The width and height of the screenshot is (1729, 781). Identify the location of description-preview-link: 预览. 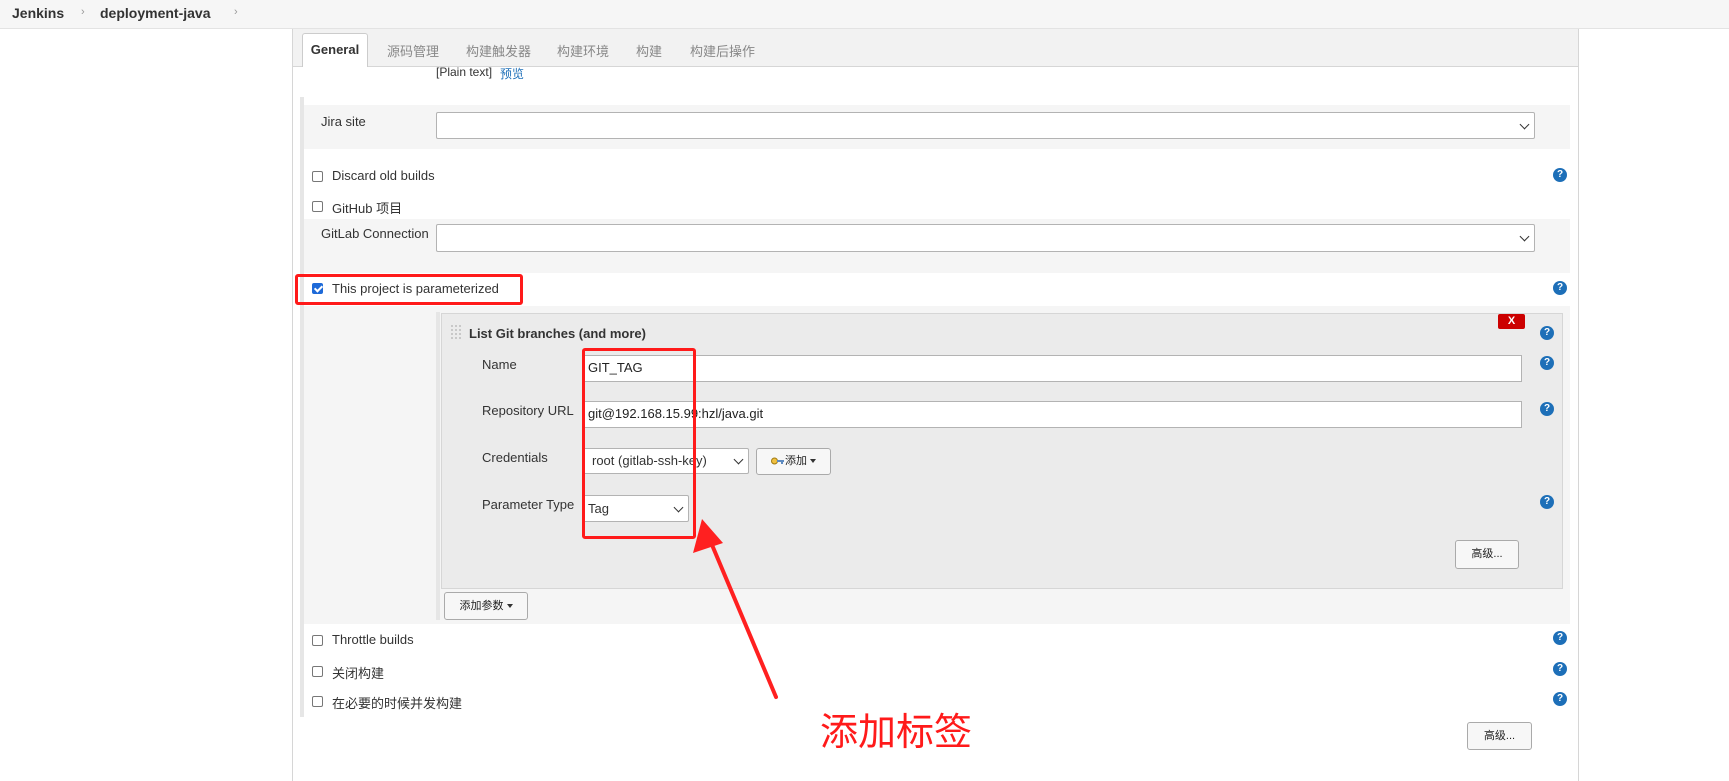
(512, 73).